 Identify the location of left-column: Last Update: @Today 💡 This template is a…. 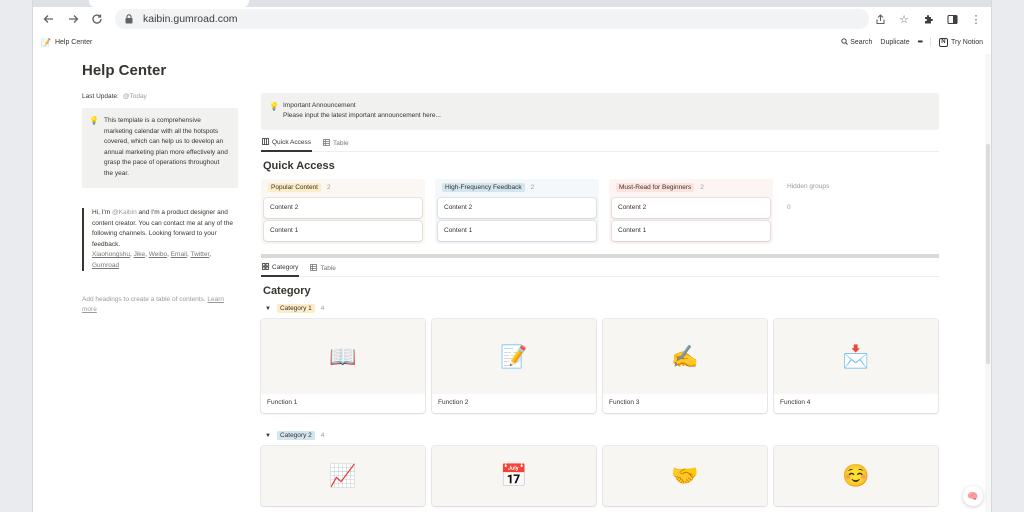
(160, 203).